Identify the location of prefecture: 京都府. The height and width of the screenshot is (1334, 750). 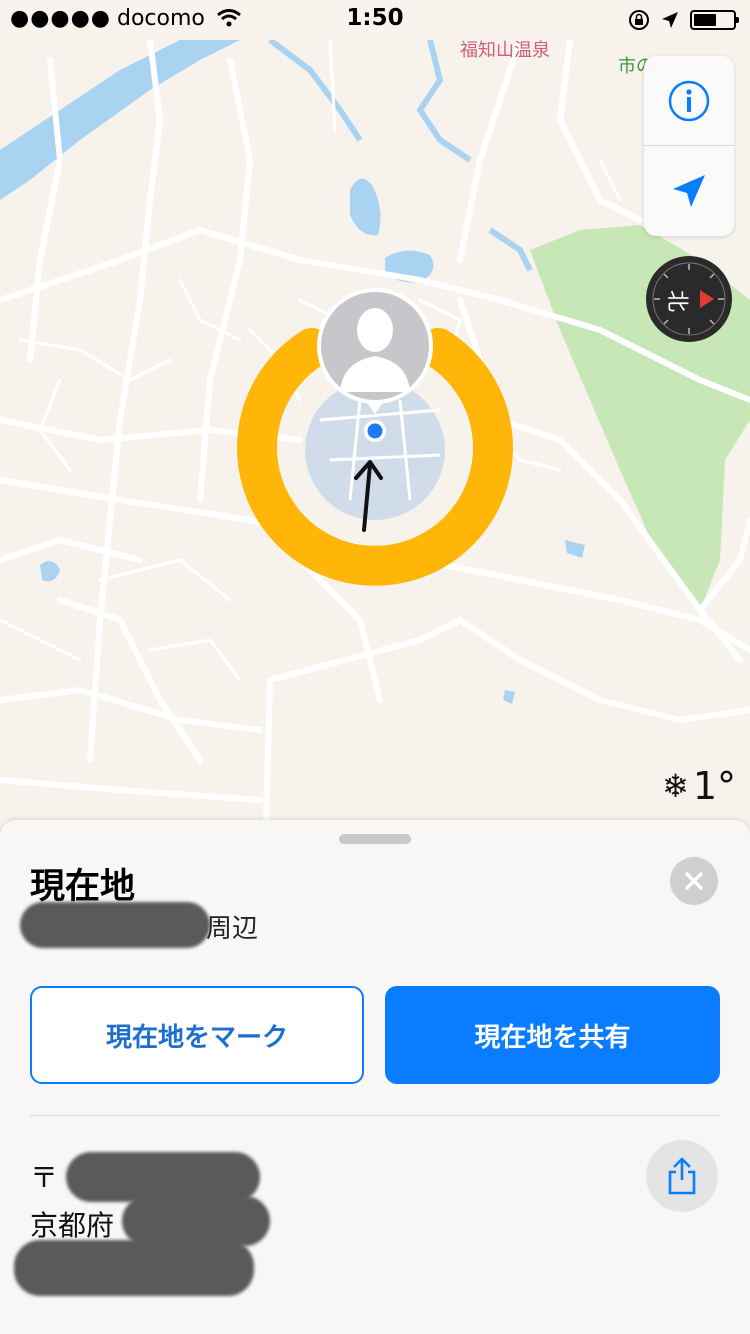
(72, 1225).